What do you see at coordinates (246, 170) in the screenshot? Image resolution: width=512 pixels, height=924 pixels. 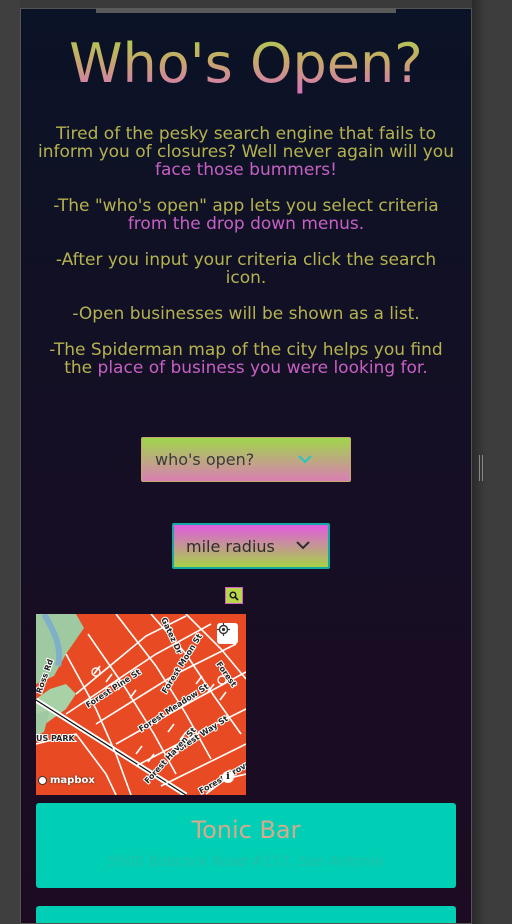 I see `intro-1-highlight: face those bummers!` at bounding box center [246, 170].